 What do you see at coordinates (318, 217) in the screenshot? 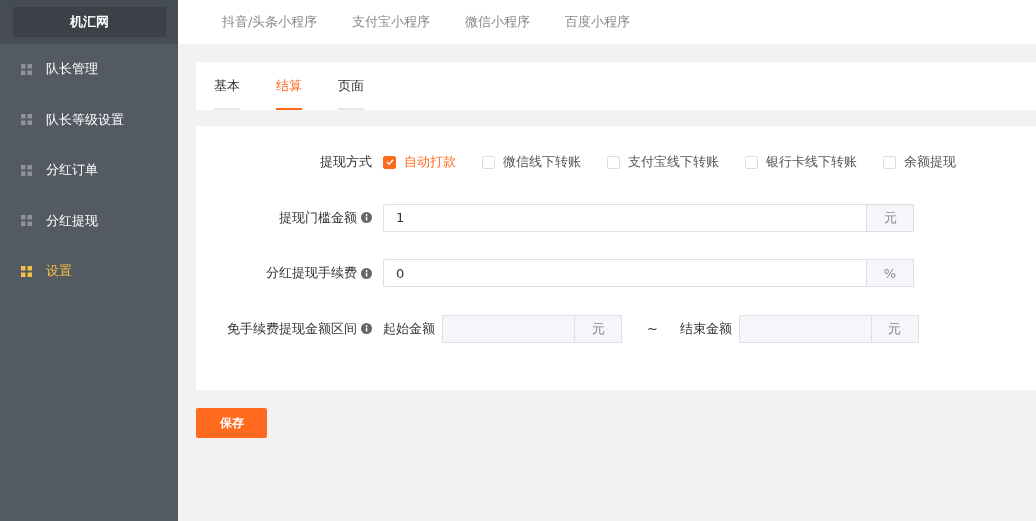
I see `field-label: 提现门槛金额` at bounding box center [318, 217].